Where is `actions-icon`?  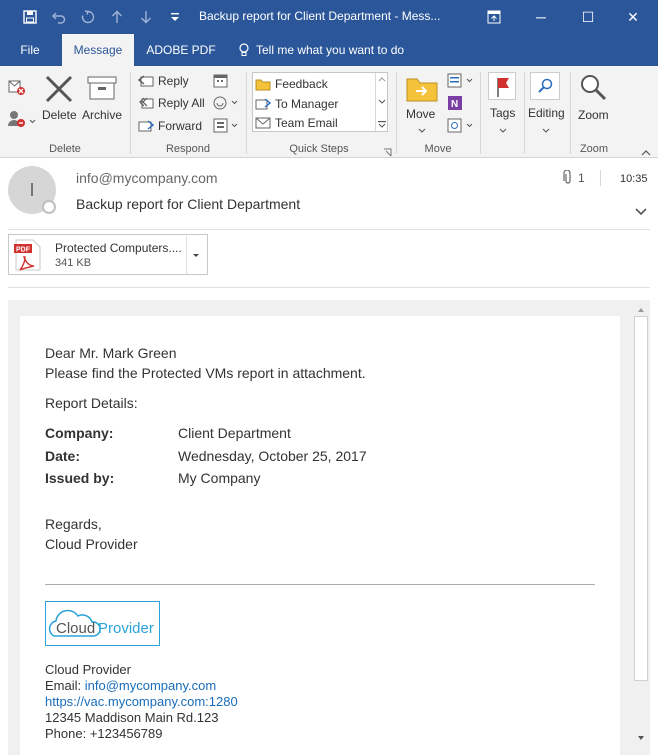 actions-icon is located at coordinates (460, 126).